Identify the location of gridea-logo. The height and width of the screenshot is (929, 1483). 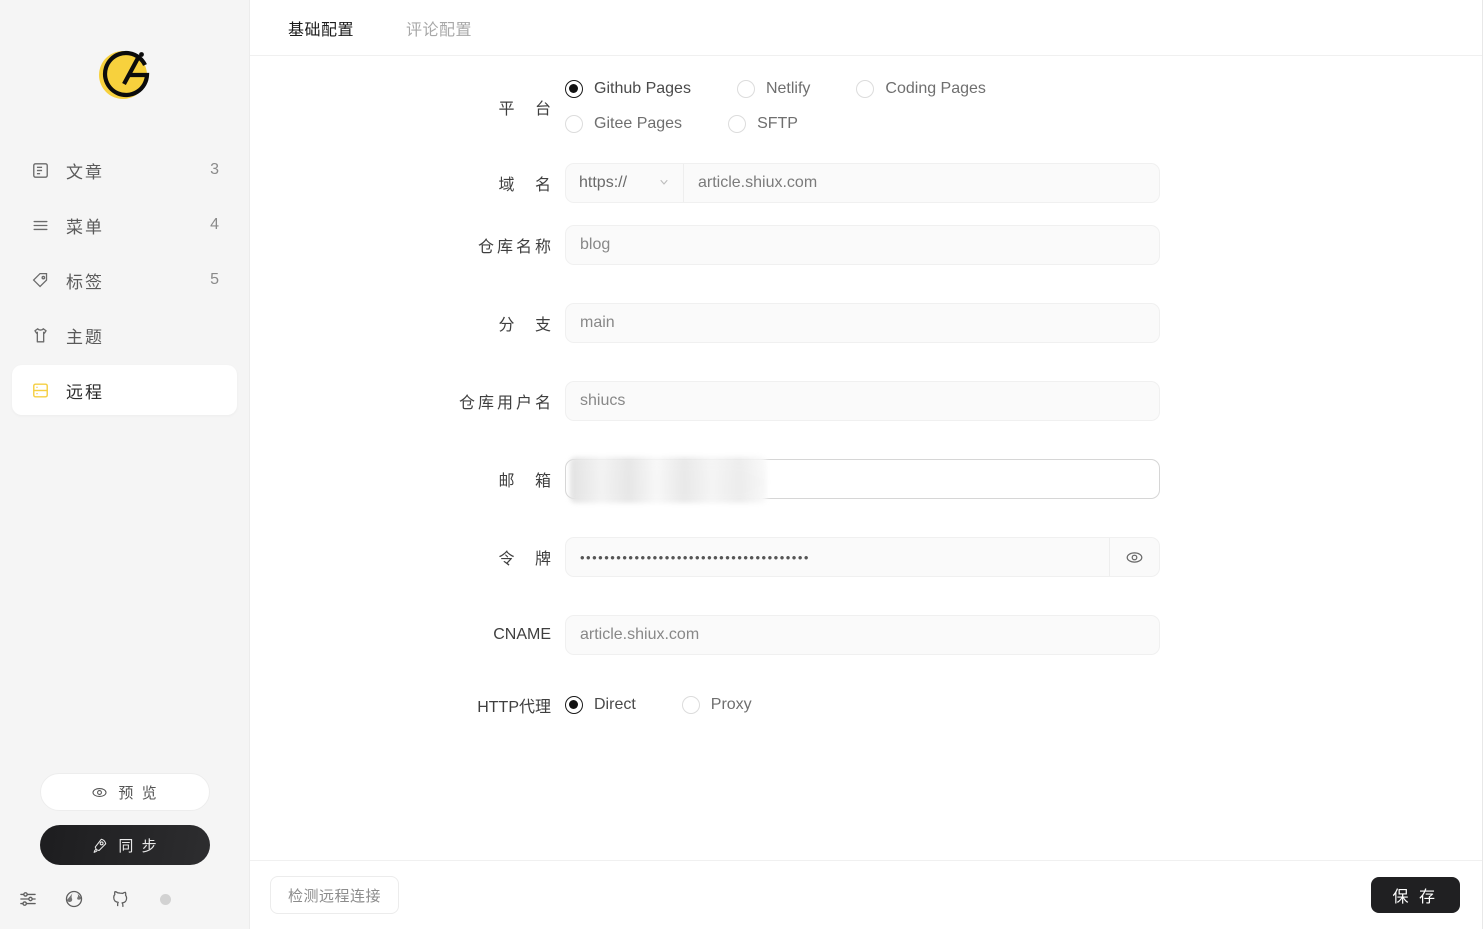
(125, 73).